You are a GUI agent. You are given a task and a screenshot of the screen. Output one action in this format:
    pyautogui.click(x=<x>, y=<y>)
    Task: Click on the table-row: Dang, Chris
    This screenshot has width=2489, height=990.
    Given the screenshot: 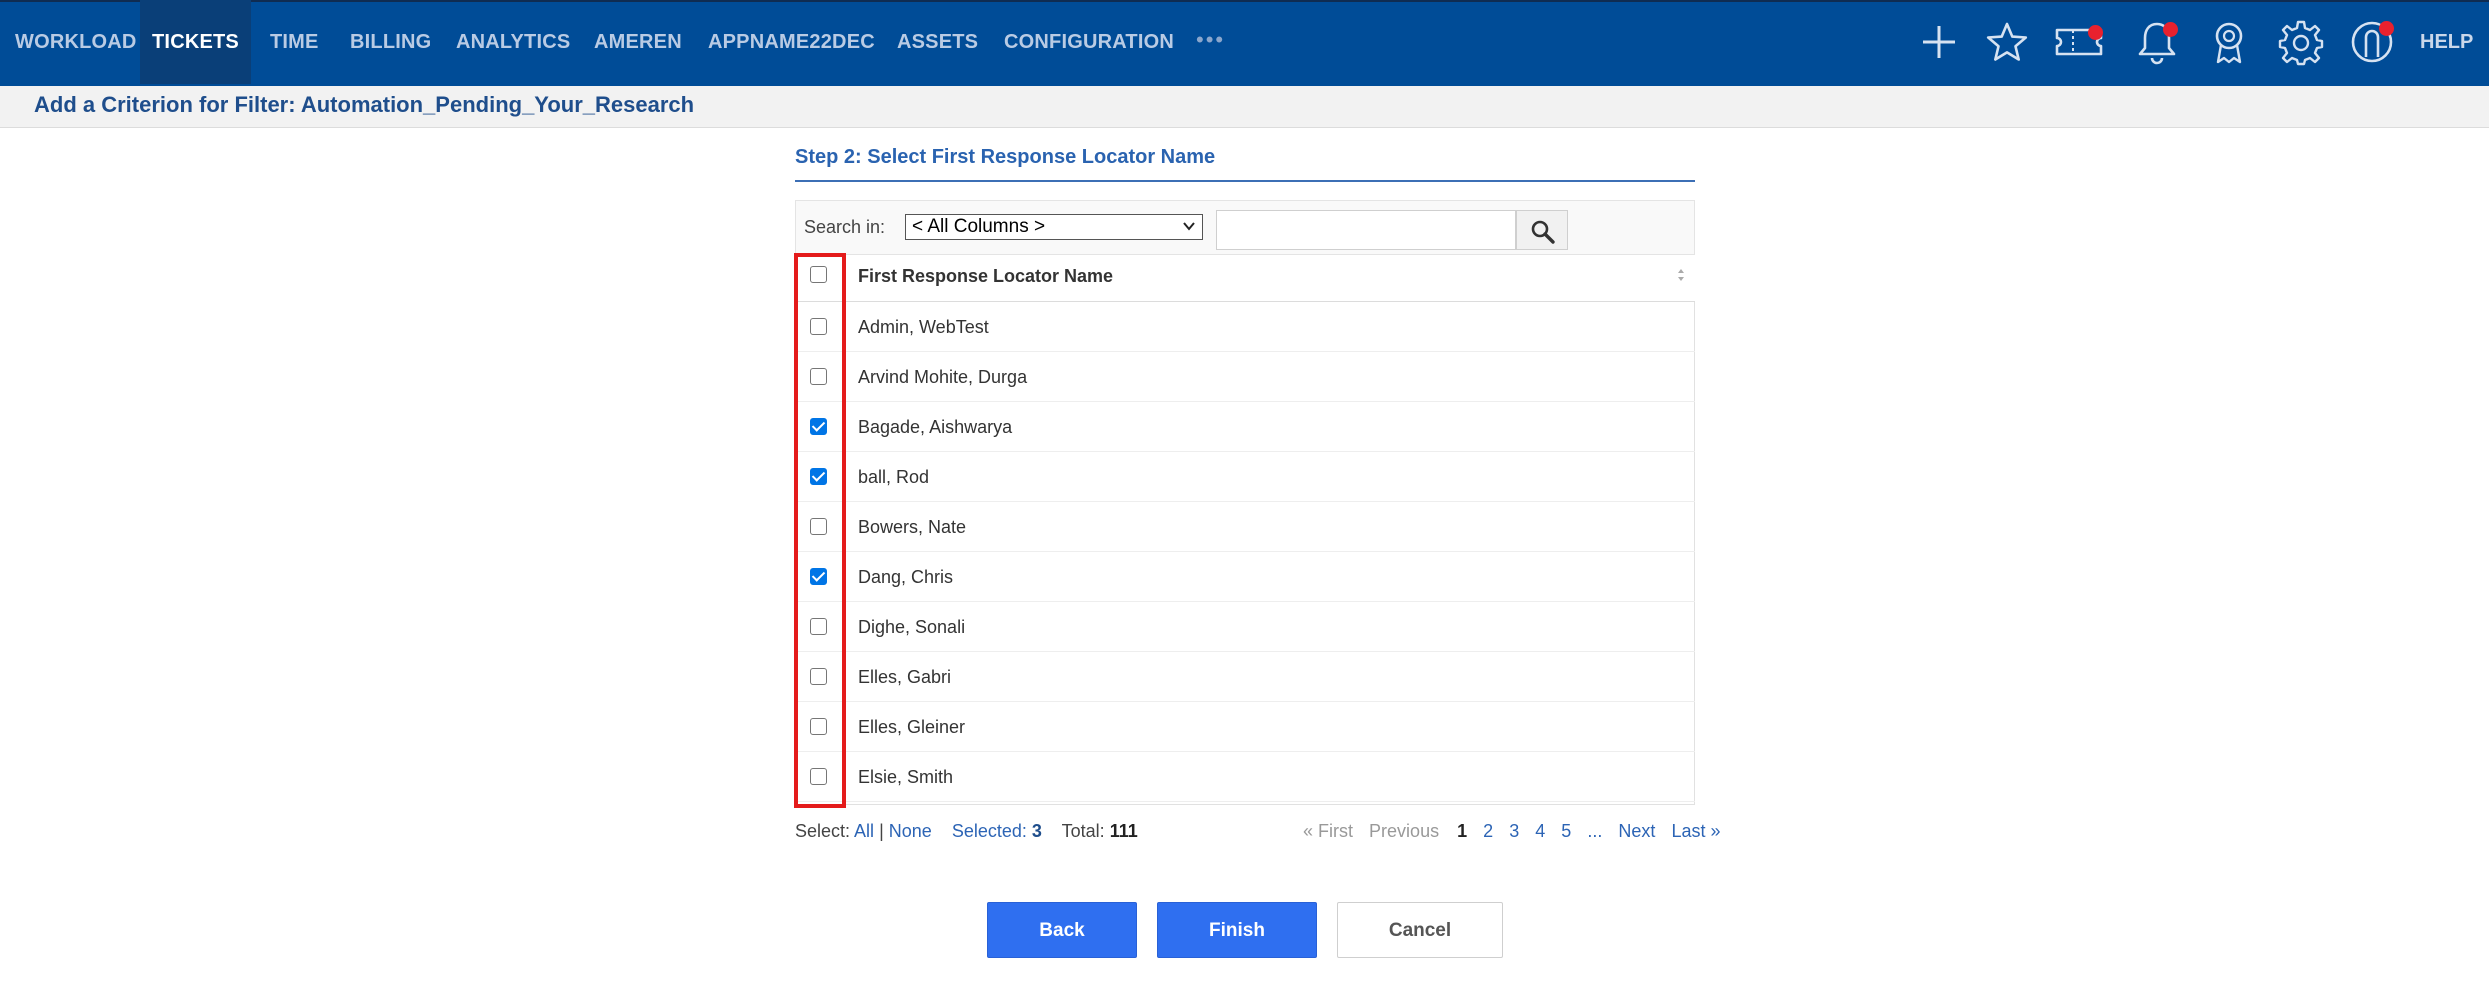 What is the action you would take?
    pyautogui.click(x=1245, y=577)
    